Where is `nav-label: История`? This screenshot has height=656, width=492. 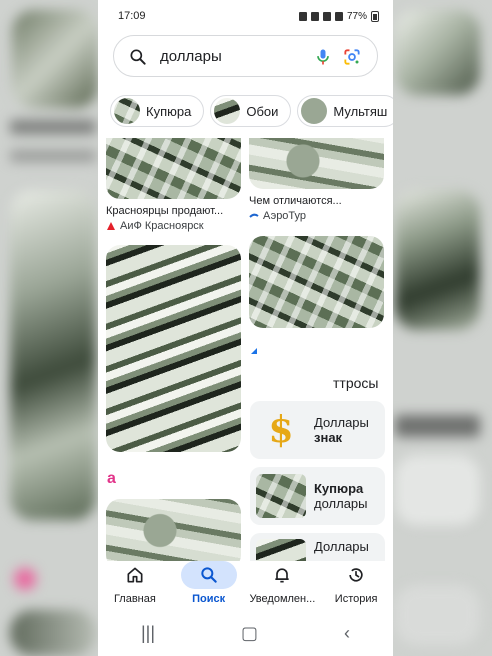 nav-label: История is located at coordinates (356, 599).